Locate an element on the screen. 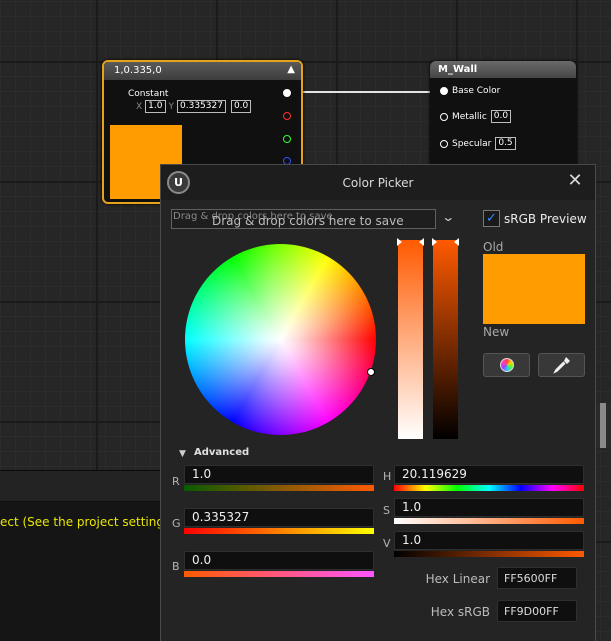 The height and width of the screenshot is (641, 611). specular-label: Specular is located at coordinates (472, 143).